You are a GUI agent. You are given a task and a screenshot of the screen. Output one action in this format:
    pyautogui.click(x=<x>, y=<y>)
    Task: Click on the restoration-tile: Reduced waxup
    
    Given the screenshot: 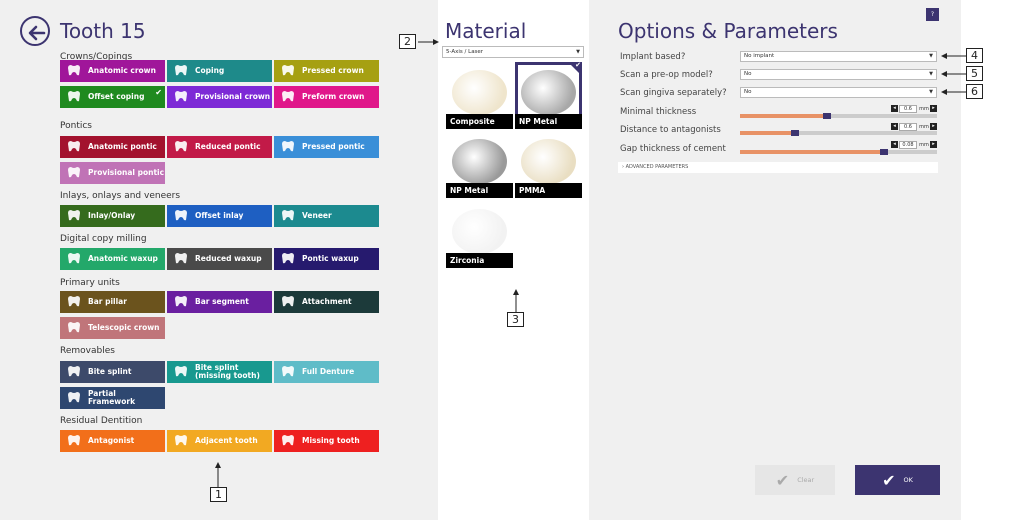 What is the action you would take?
    pyautogui.click(x=219, y=259)
    